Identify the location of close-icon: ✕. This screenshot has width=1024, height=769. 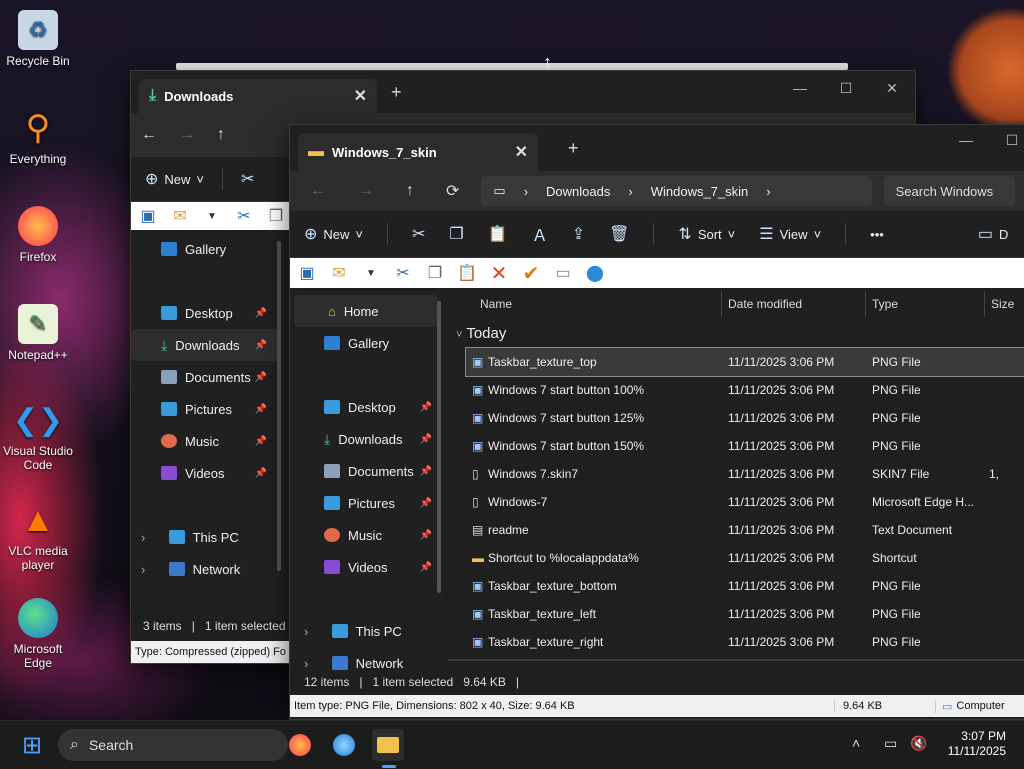
(892, 88).